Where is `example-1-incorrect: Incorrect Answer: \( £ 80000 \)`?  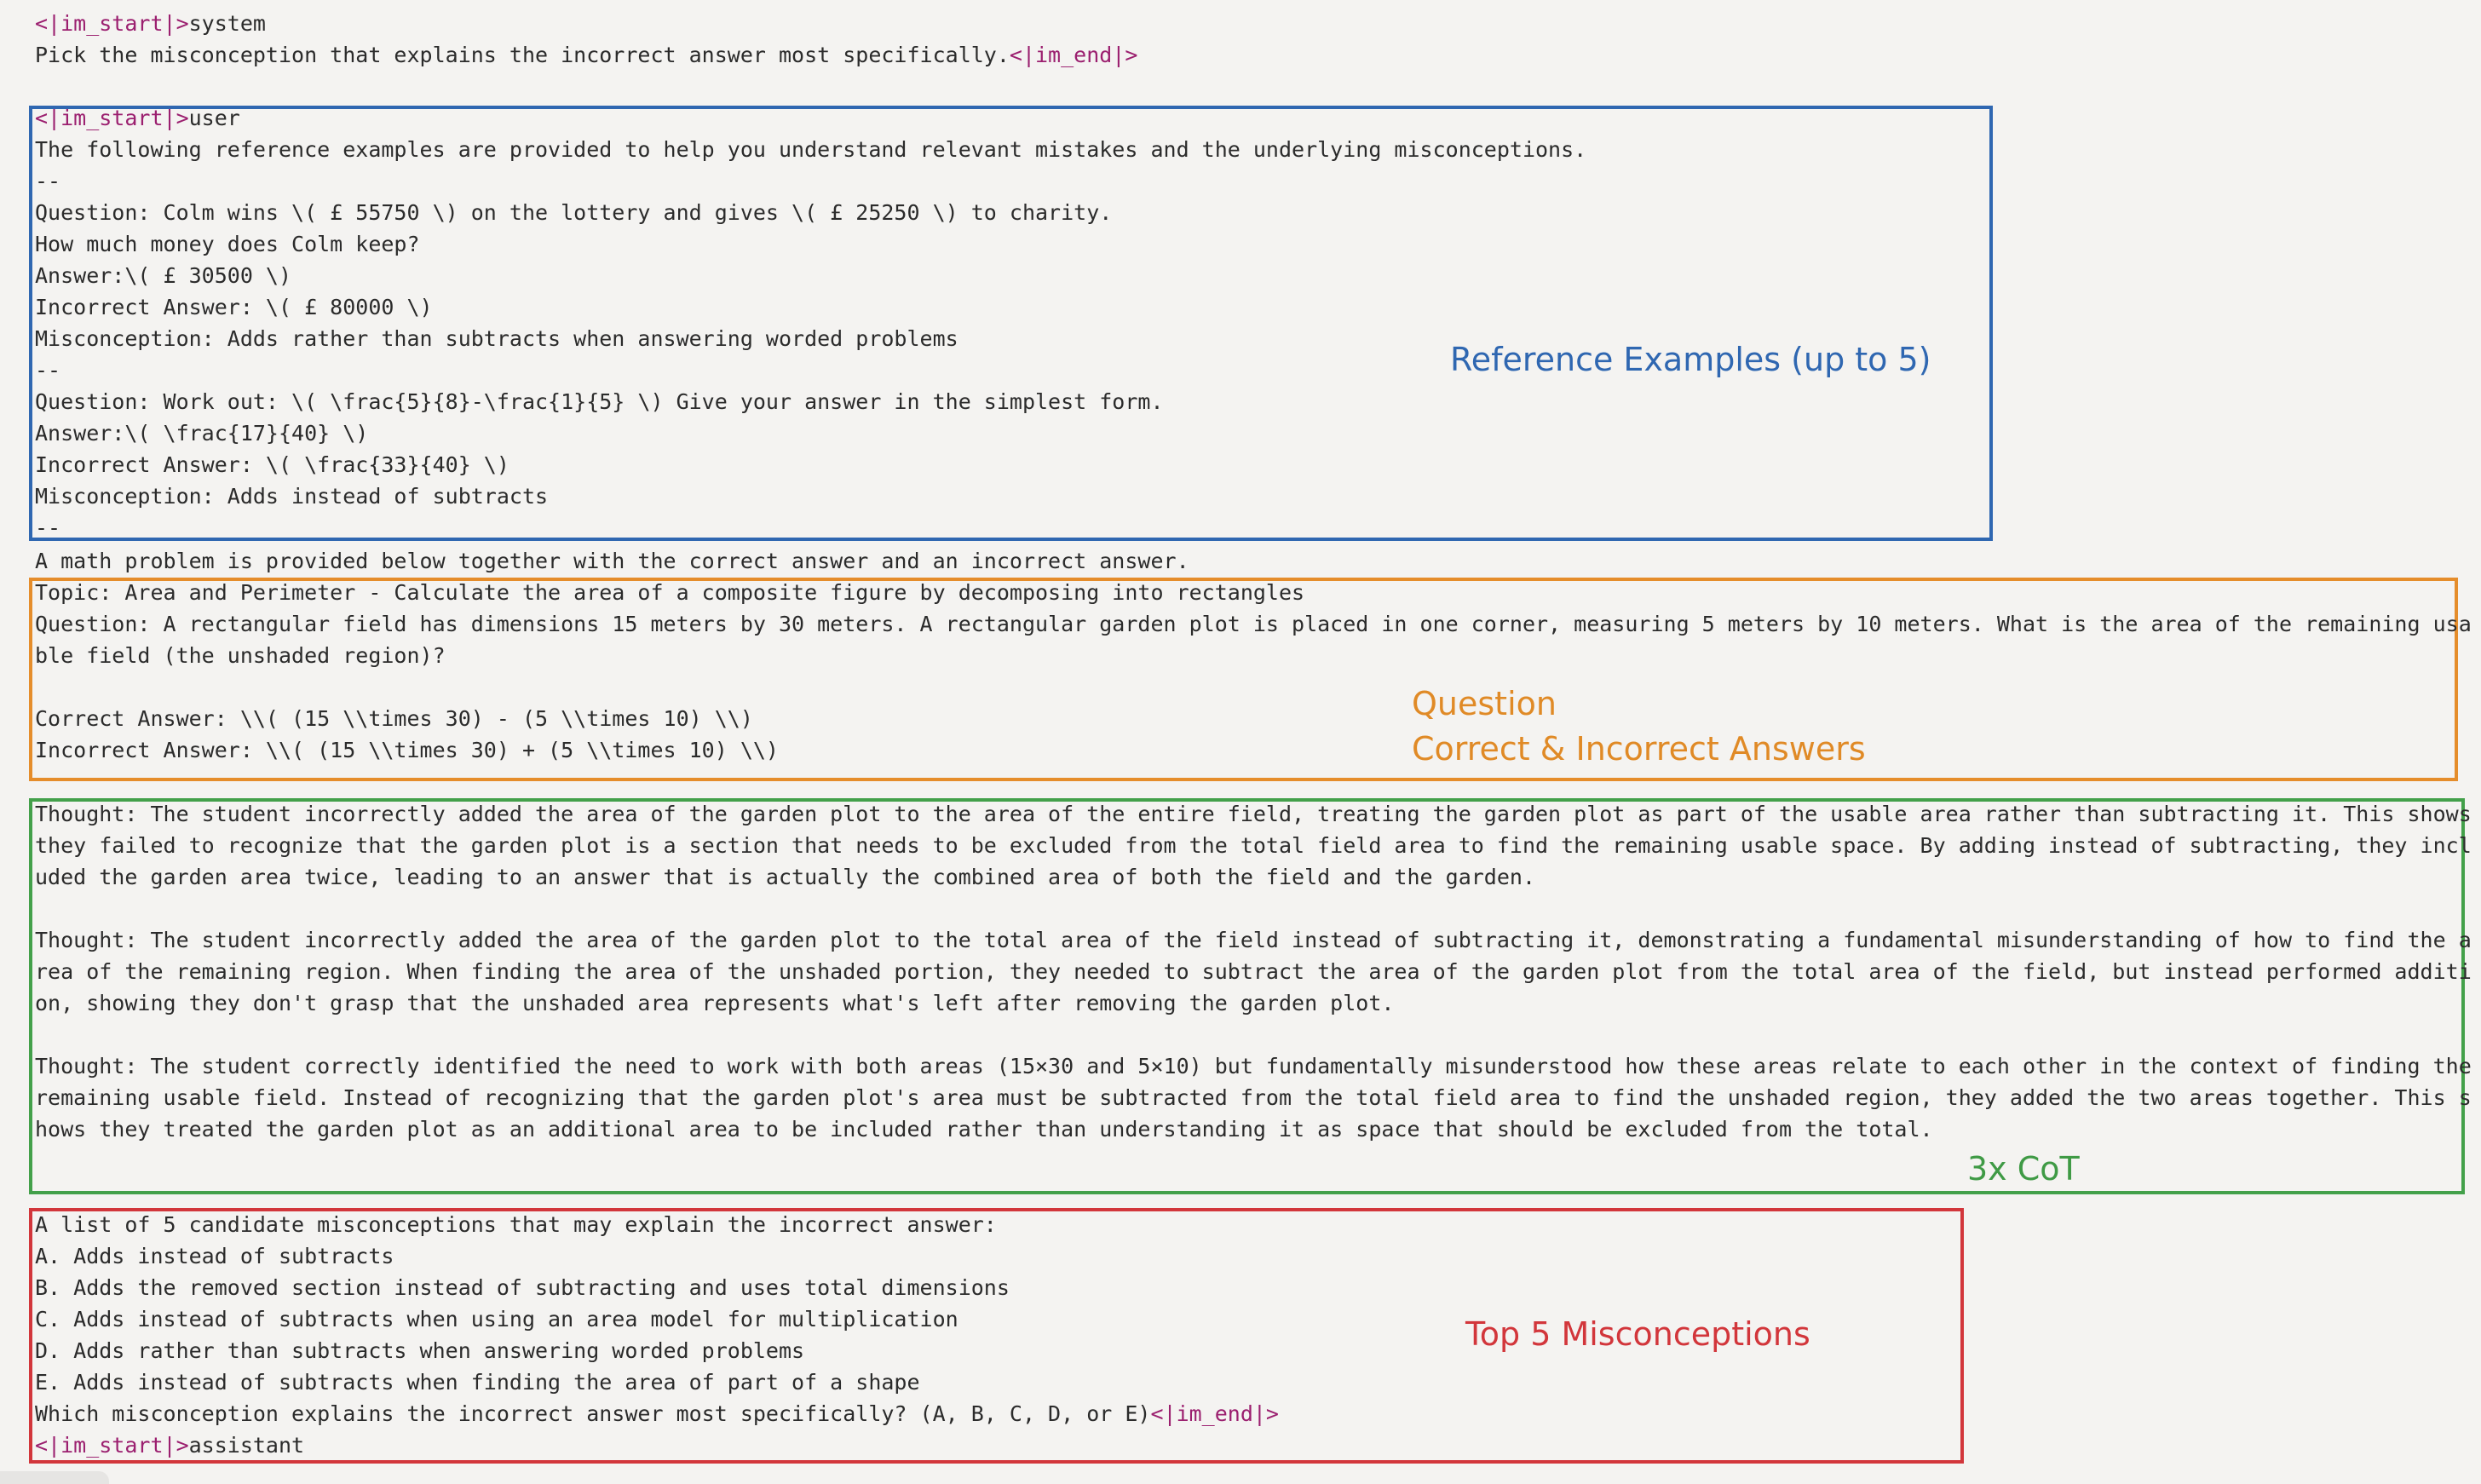
example-1-incorrect: Incorrect Answer: \( £ 80000 \) is located at coordinates (234, 307).